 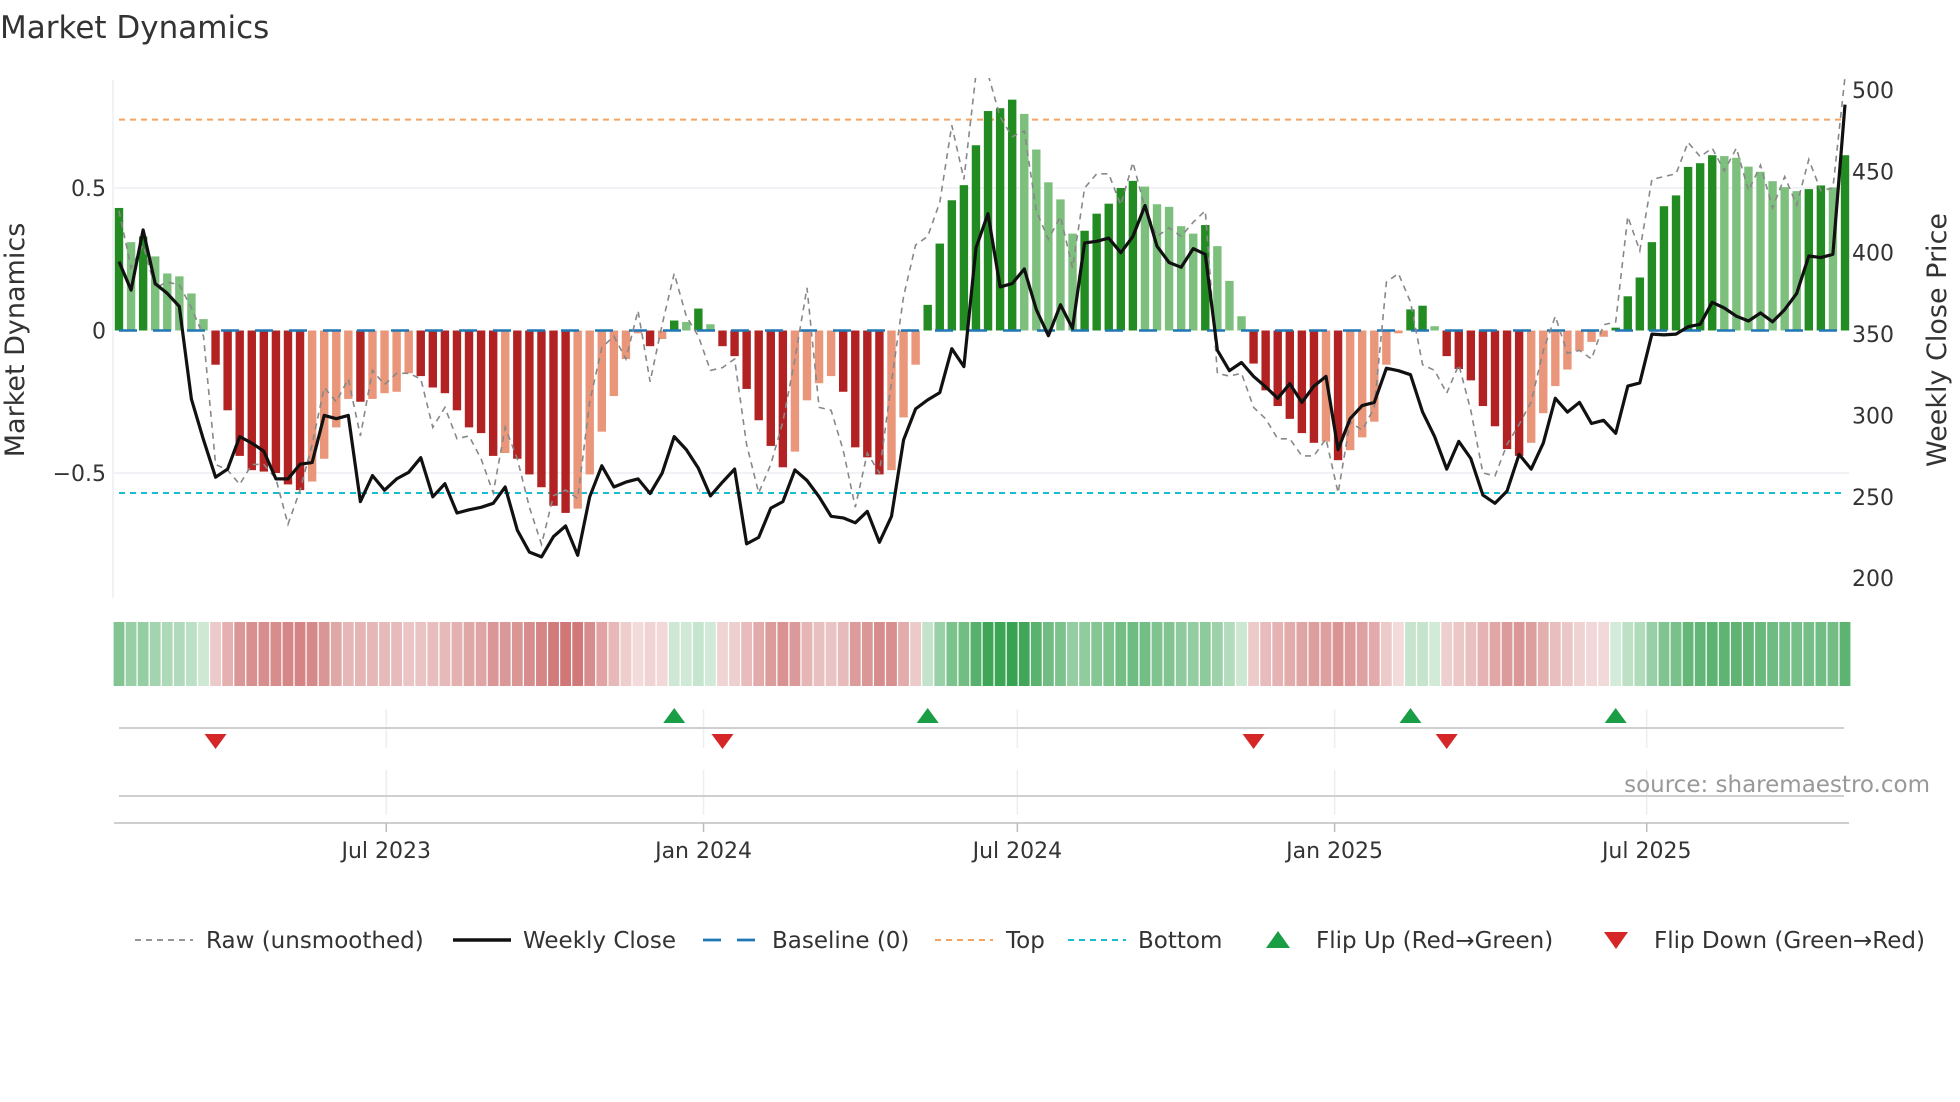 What do you see at coordinates (1873, 335) in the screenshot?
I see `right-axis-ticks: 500 450 400 350 300 250 200` at bounding box center [1873, 335].